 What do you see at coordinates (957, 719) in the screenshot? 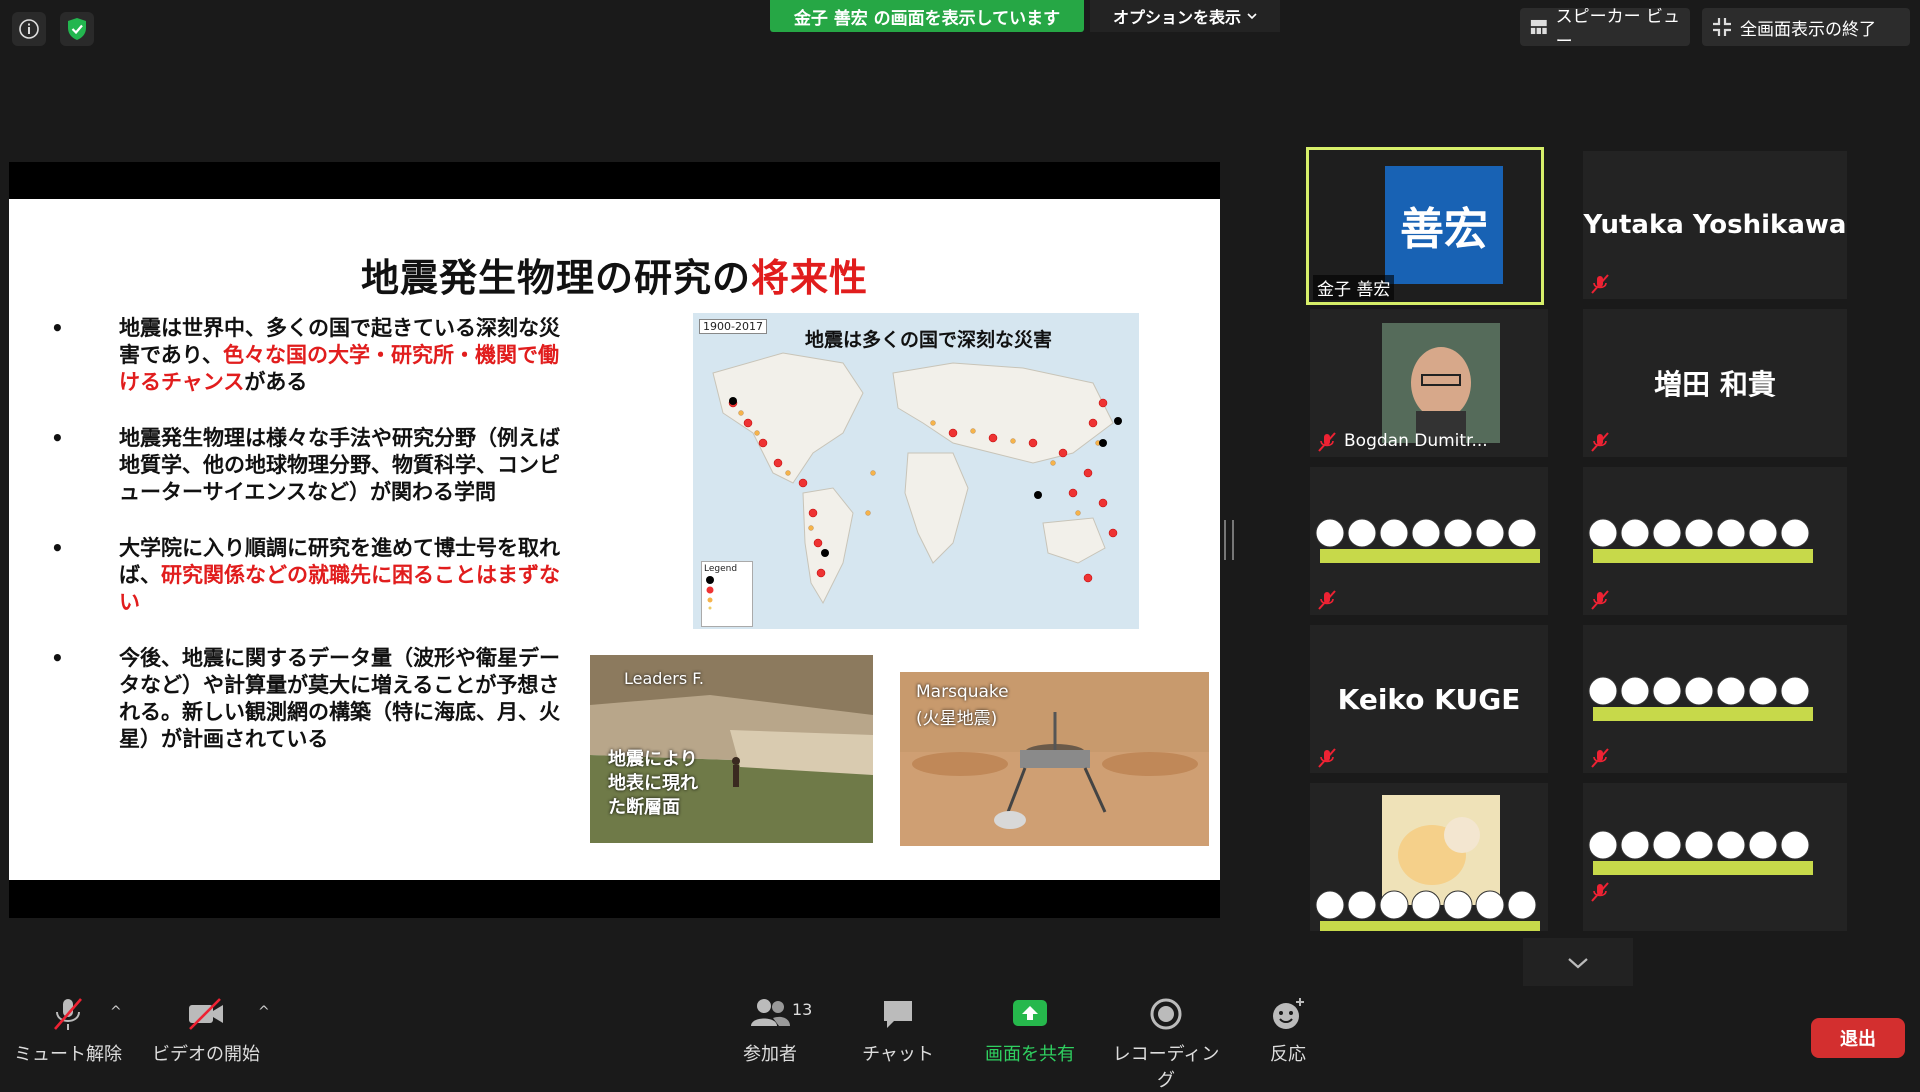
I see `mars-photo-caption-line2: (火星地震)` at bounding box center [957, 719].